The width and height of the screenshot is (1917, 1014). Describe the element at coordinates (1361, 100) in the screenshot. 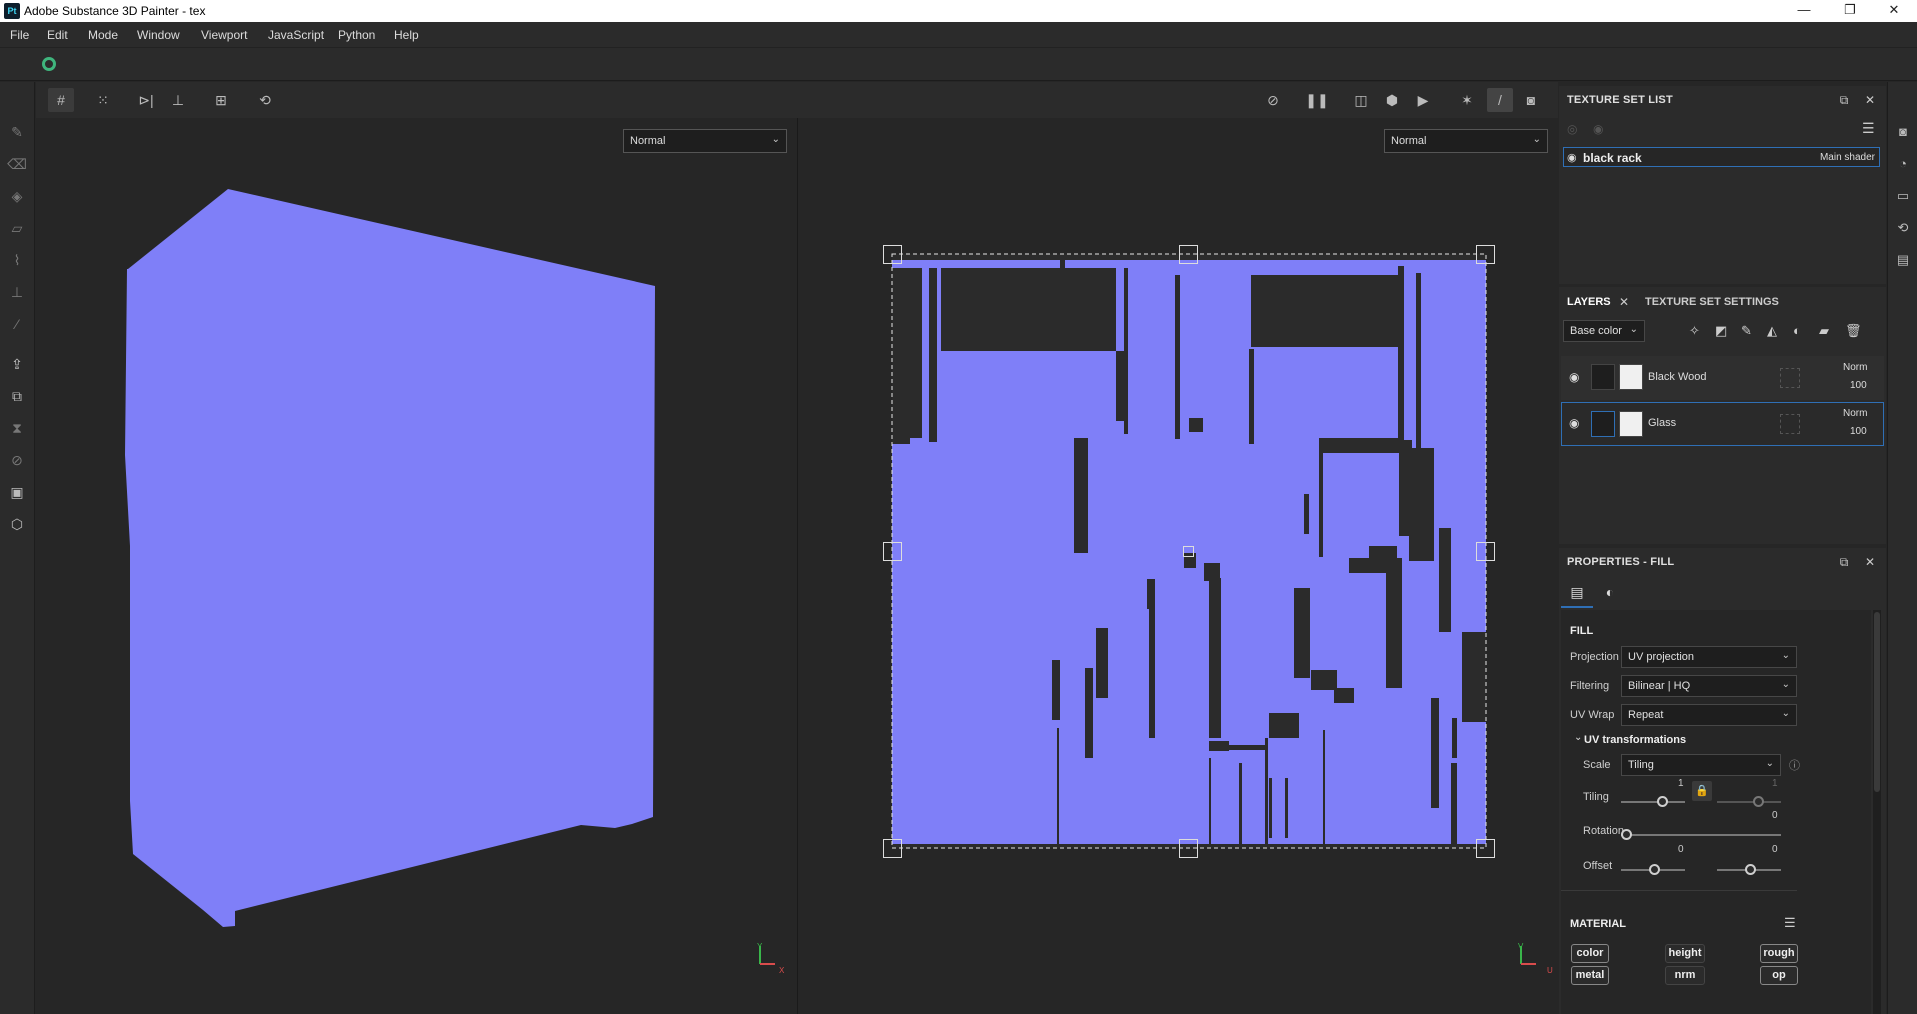

I see `split-view-icon: ◫` at that location.